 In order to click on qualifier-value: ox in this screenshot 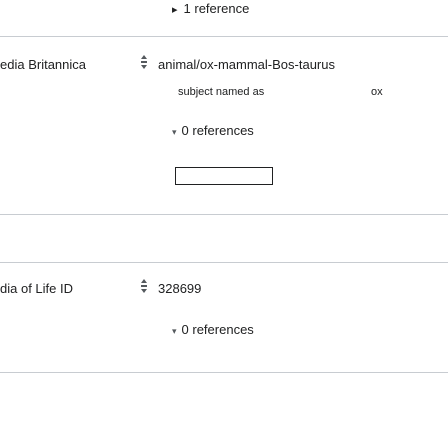, I will do `click(377, 92)`.